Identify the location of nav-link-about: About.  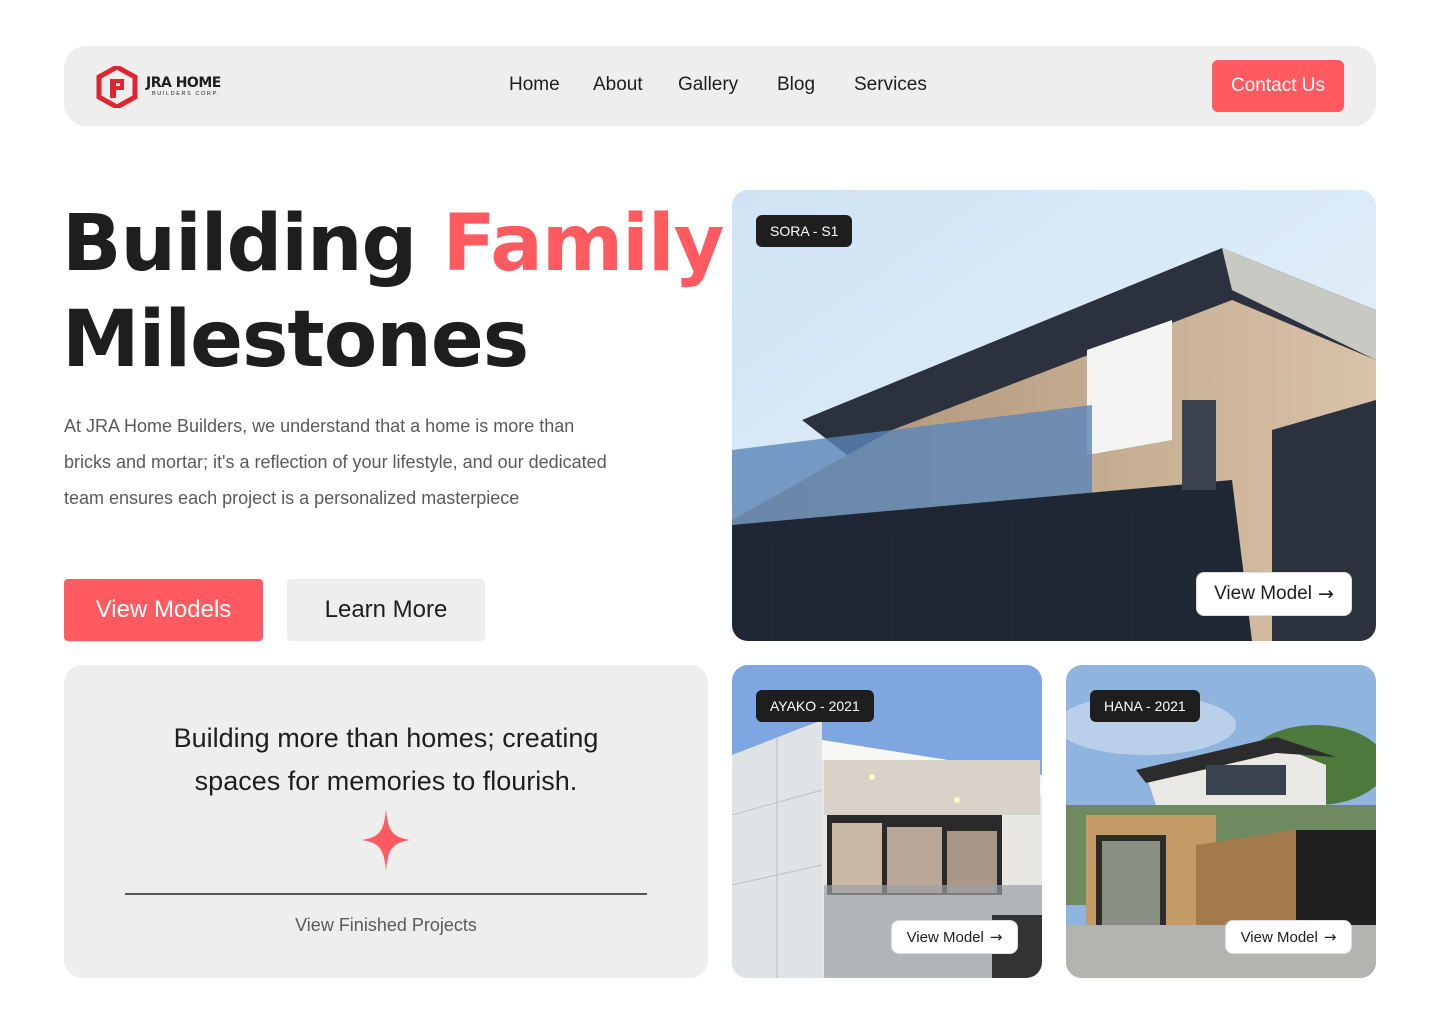
(618, 85).